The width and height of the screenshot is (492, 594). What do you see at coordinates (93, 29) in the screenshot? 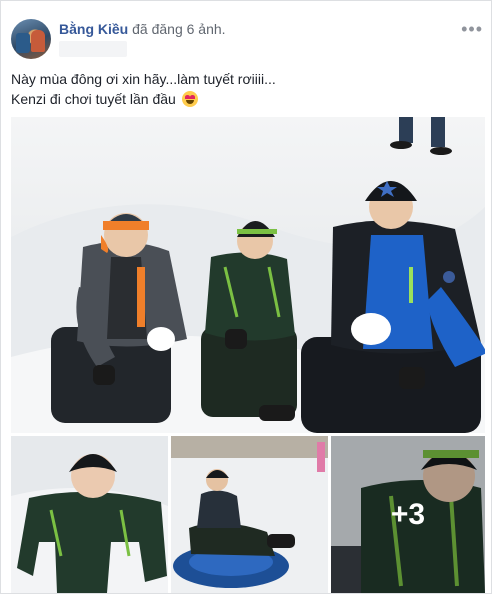
I see `author-name-link: Bằng Kiều` at bounding box center [93, 29].